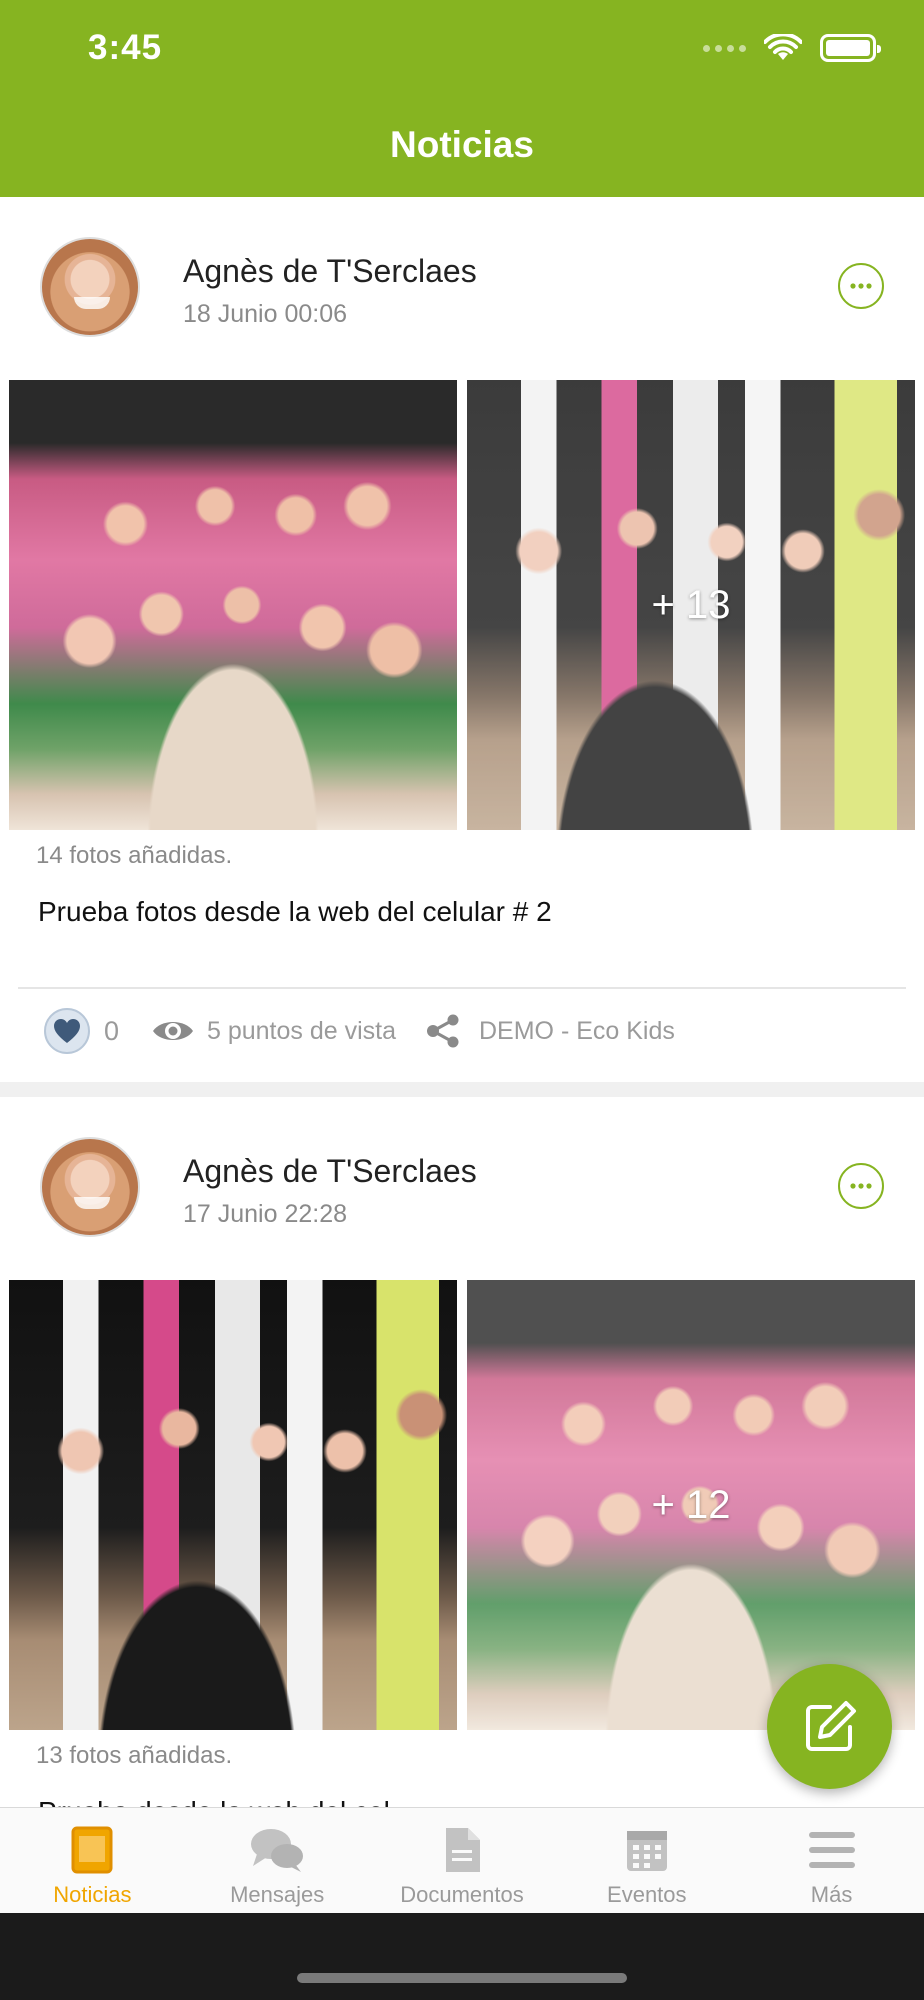 This screenshot has height=2000, width=924. Describe the element at coordinates (462, 1089) in the screenshot. I see `post-separator` at that location.